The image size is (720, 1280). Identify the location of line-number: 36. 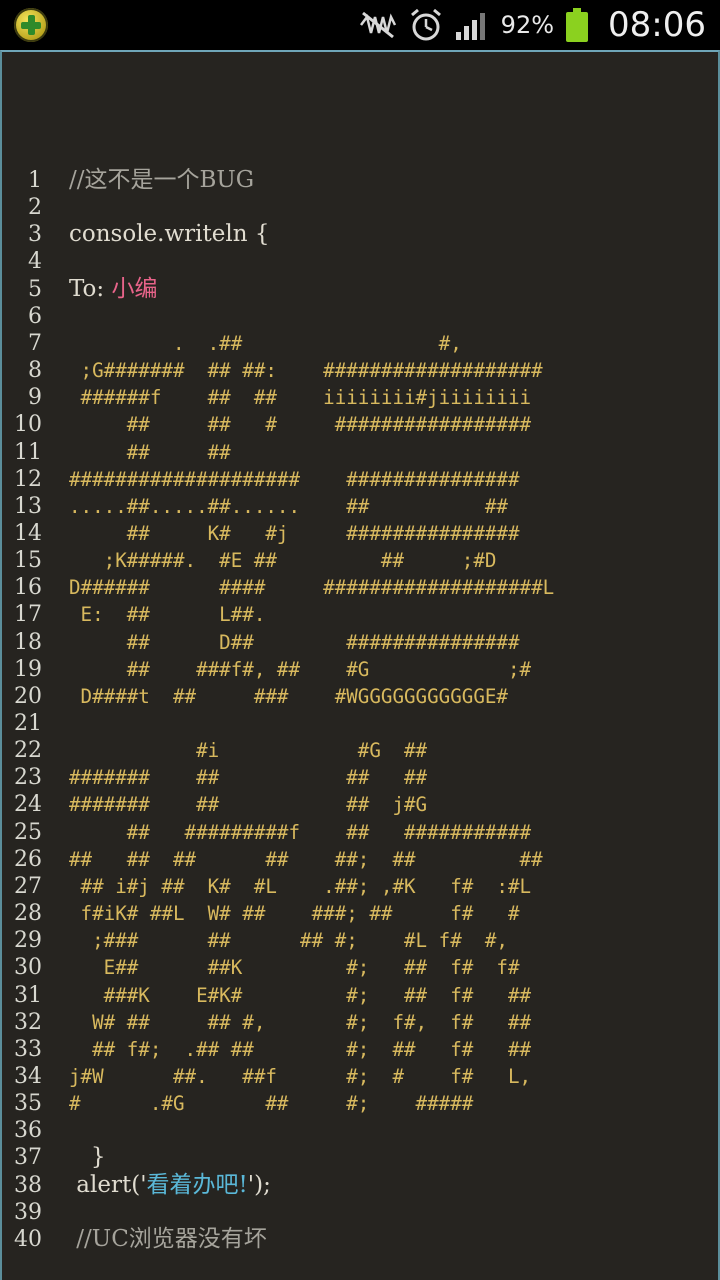
(28, 1131).